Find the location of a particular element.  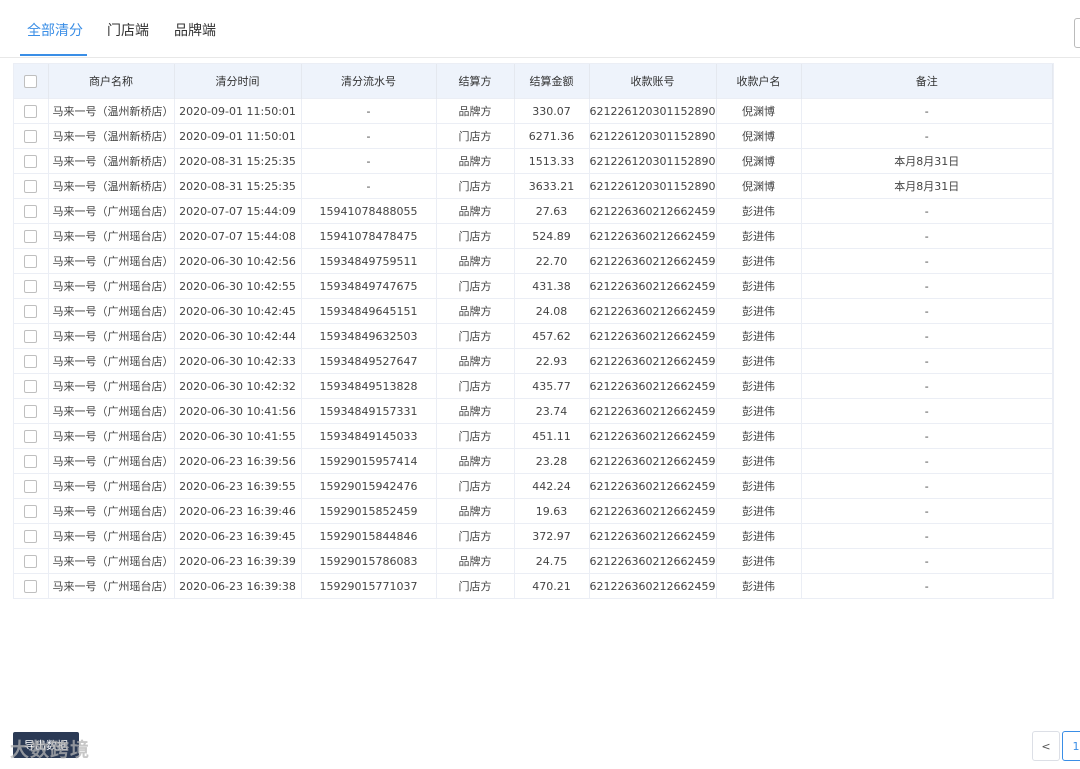

amount-cell: 524.89 is located at coordinates (552, 236).